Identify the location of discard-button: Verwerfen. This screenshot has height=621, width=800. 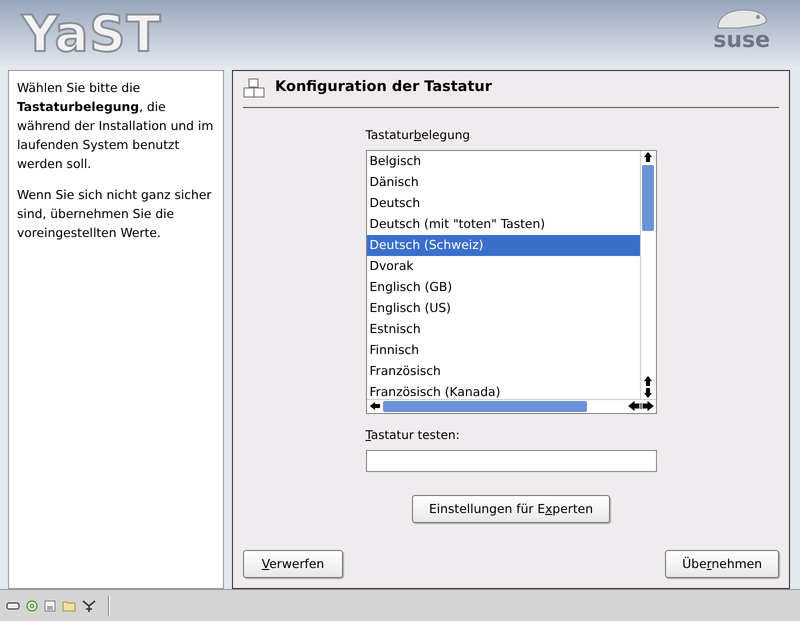
(293, 564).